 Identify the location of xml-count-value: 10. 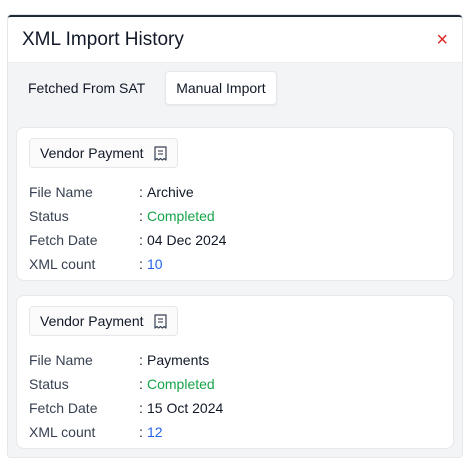
(155, 264).